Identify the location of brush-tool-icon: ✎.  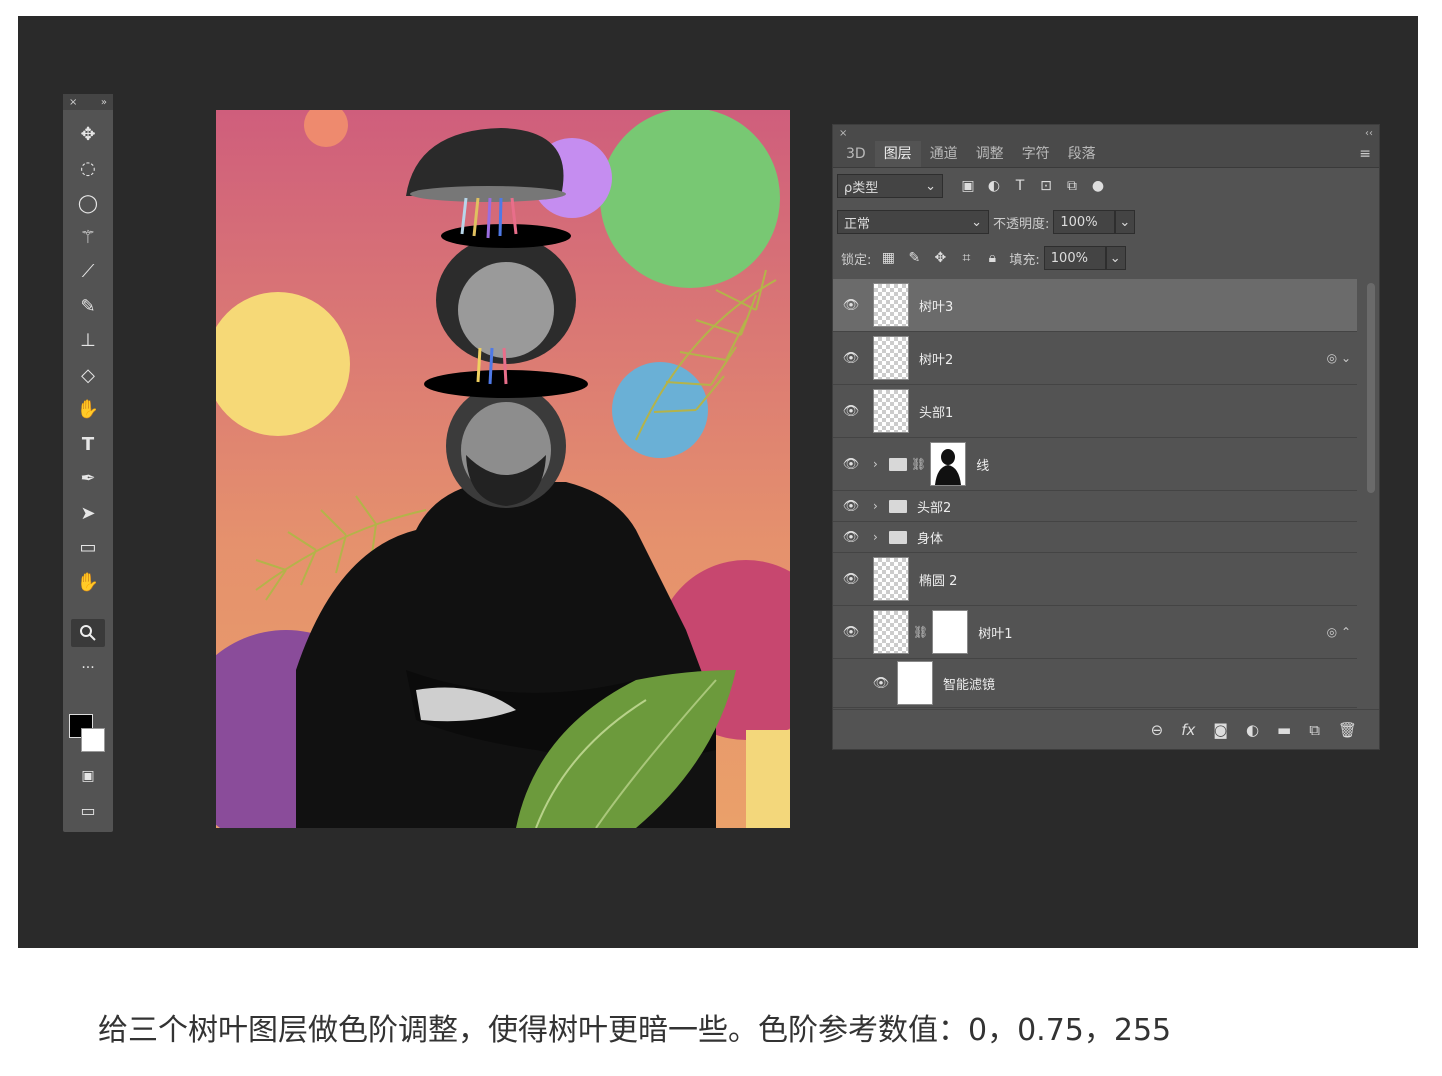
(88, 306).